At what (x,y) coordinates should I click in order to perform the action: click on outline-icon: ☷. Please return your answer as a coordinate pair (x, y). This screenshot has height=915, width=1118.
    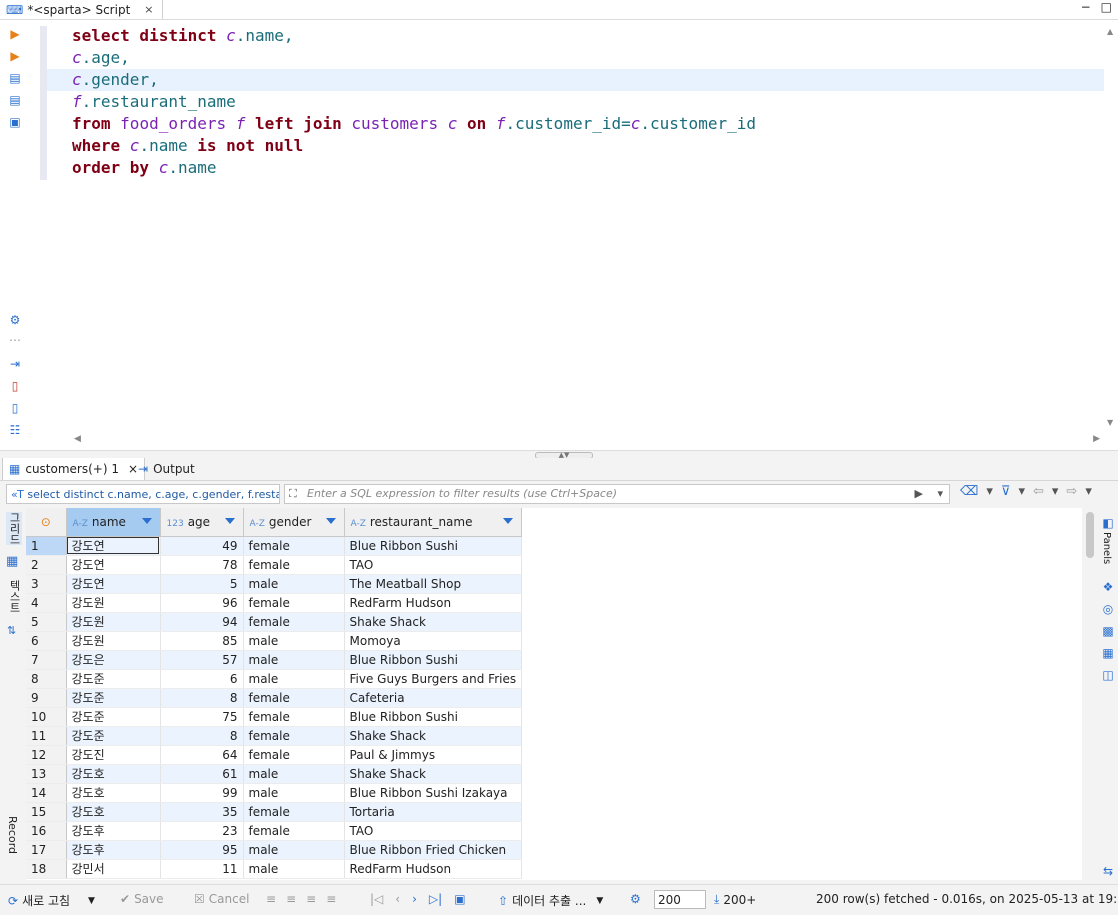
    Looking at the image, I should click on (15, 430).